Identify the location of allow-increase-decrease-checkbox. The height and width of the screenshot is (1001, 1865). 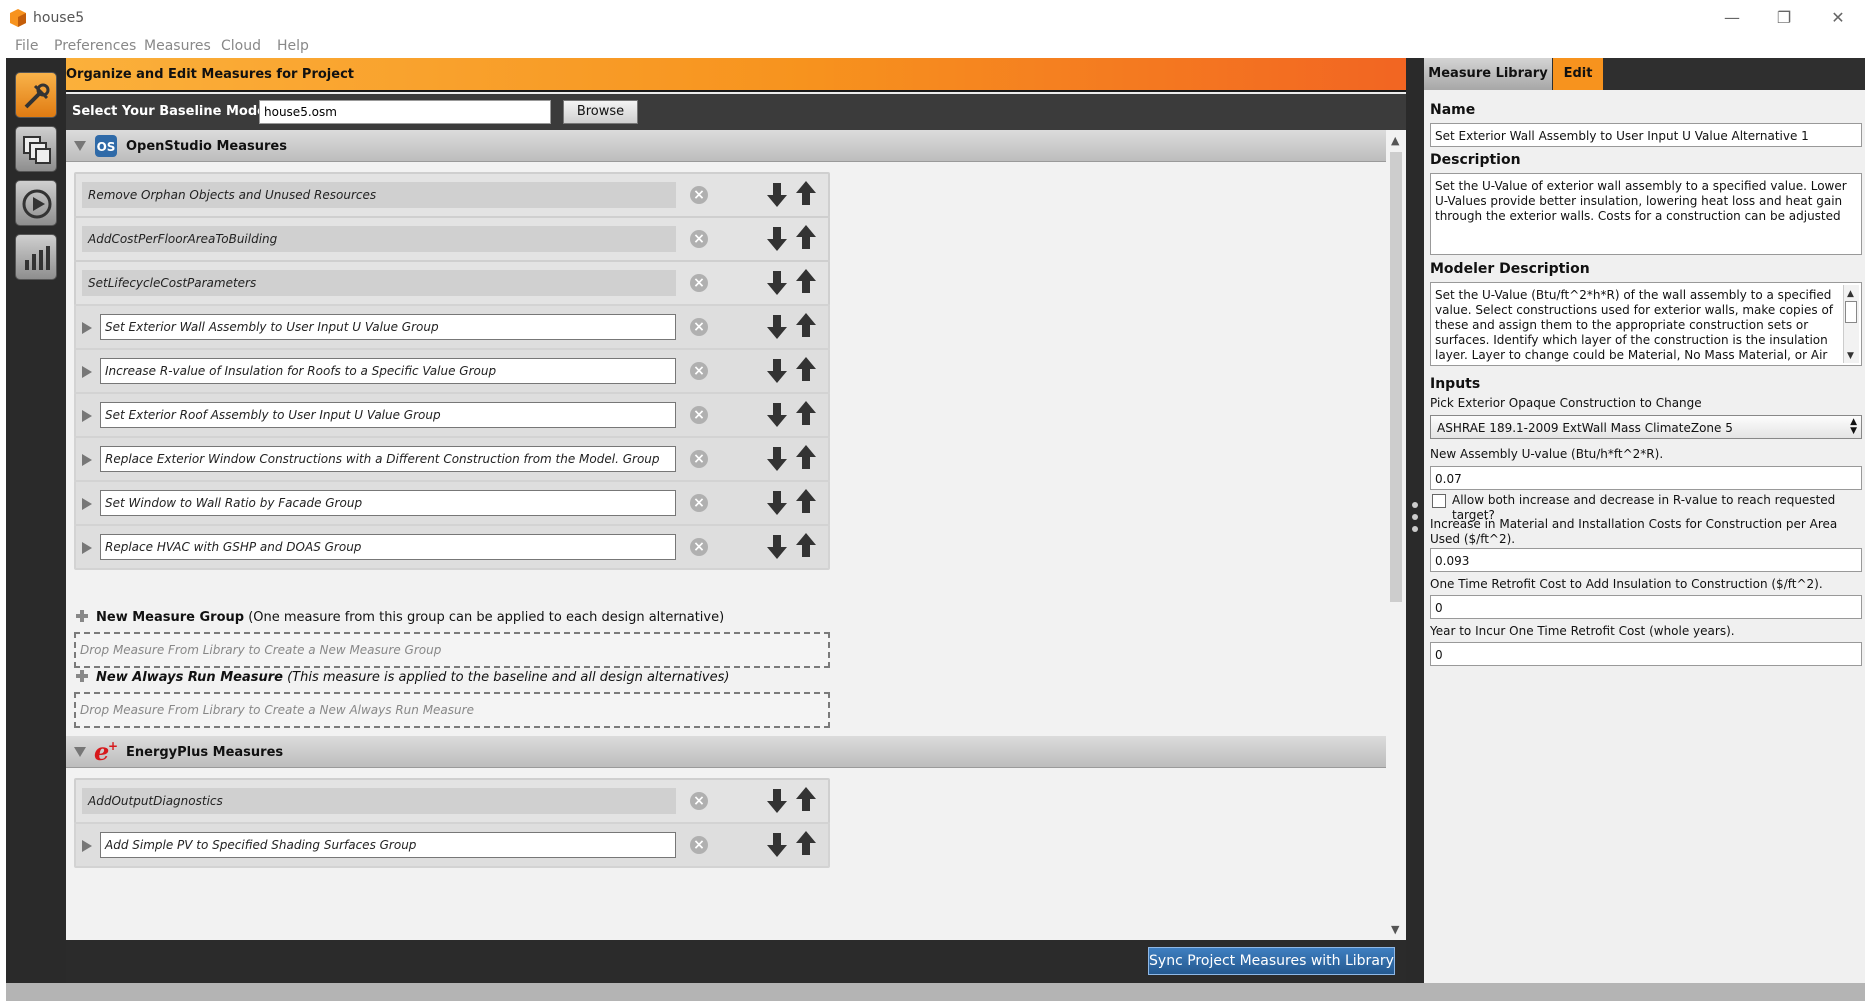
(1439, 501).